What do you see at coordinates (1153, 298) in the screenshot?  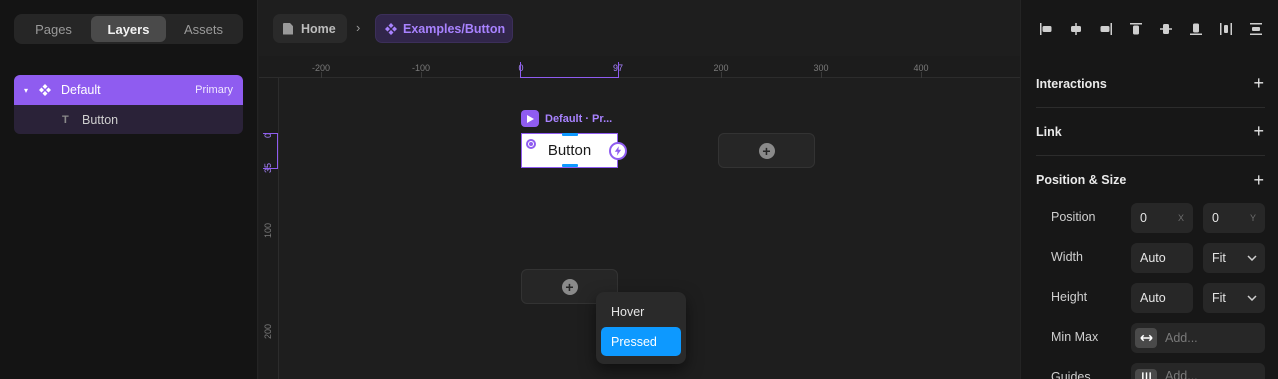 I see `height-value: Auto` at bounding box center [1153, 298].